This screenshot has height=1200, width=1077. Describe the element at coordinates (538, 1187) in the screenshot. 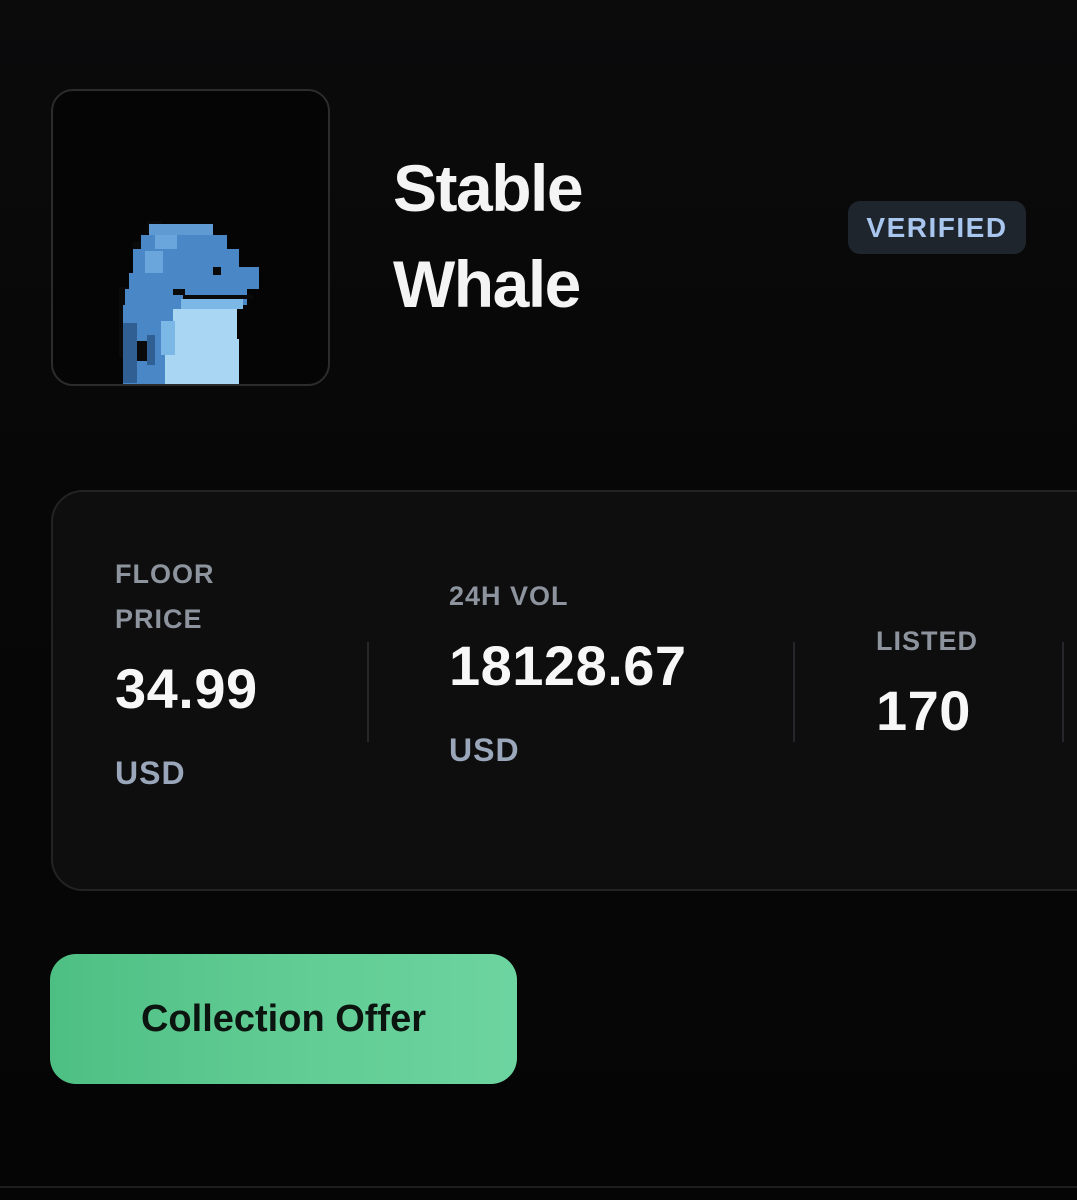

I see `bottom-divider` at that location.